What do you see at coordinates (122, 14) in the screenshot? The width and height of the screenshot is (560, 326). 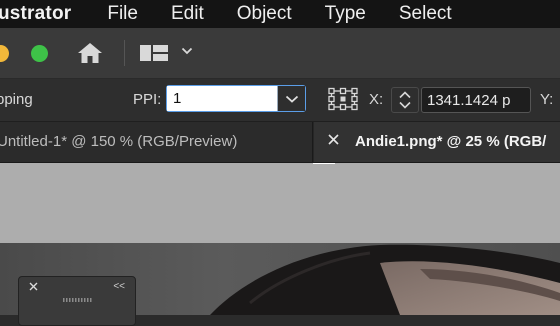 I see `menu-file: File` at bounding box center [122, 14].